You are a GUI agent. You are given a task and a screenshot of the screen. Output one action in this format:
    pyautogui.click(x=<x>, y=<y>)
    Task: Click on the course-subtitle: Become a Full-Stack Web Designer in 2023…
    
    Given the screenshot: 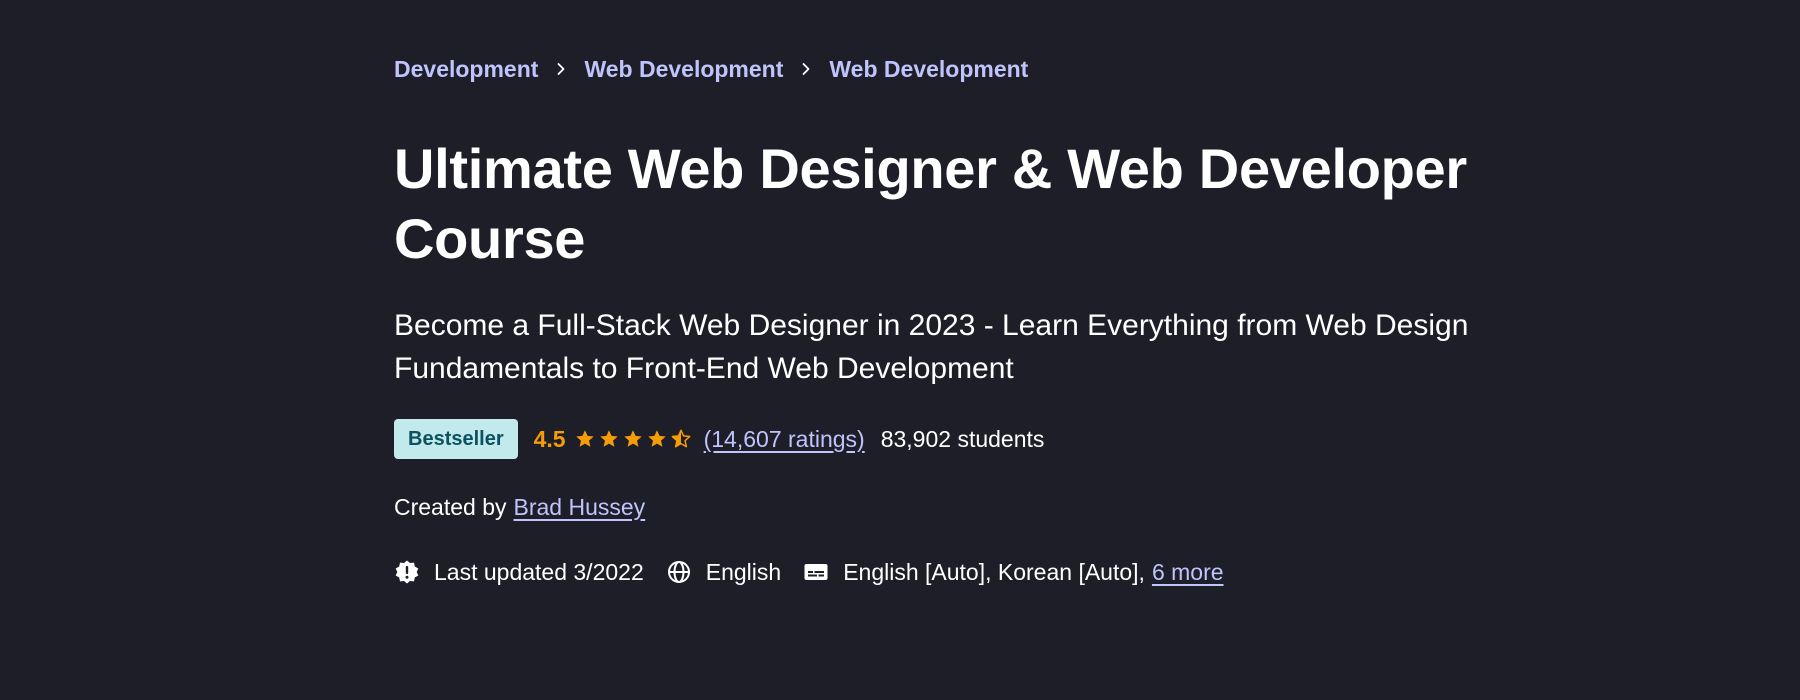 What is the action you would take?
    pyautogui.click(x=931, y=347)
    